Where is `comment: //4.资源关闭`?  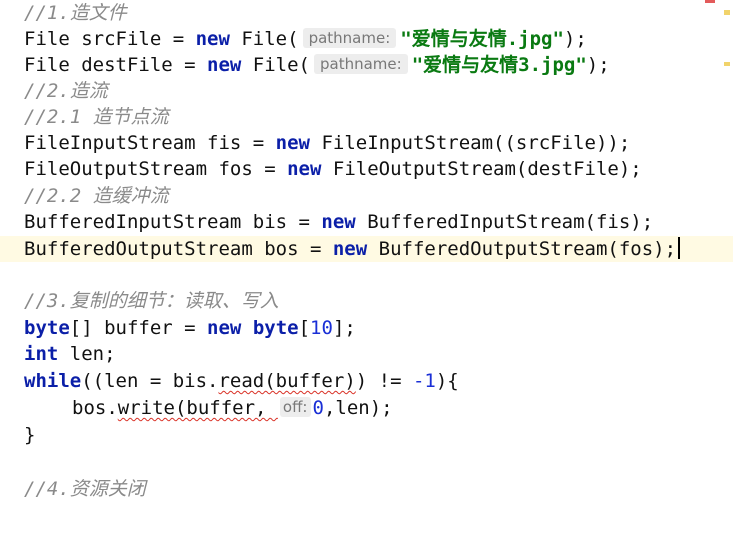 comment: //4.资源关闭 is located at coordinates (85, 489).